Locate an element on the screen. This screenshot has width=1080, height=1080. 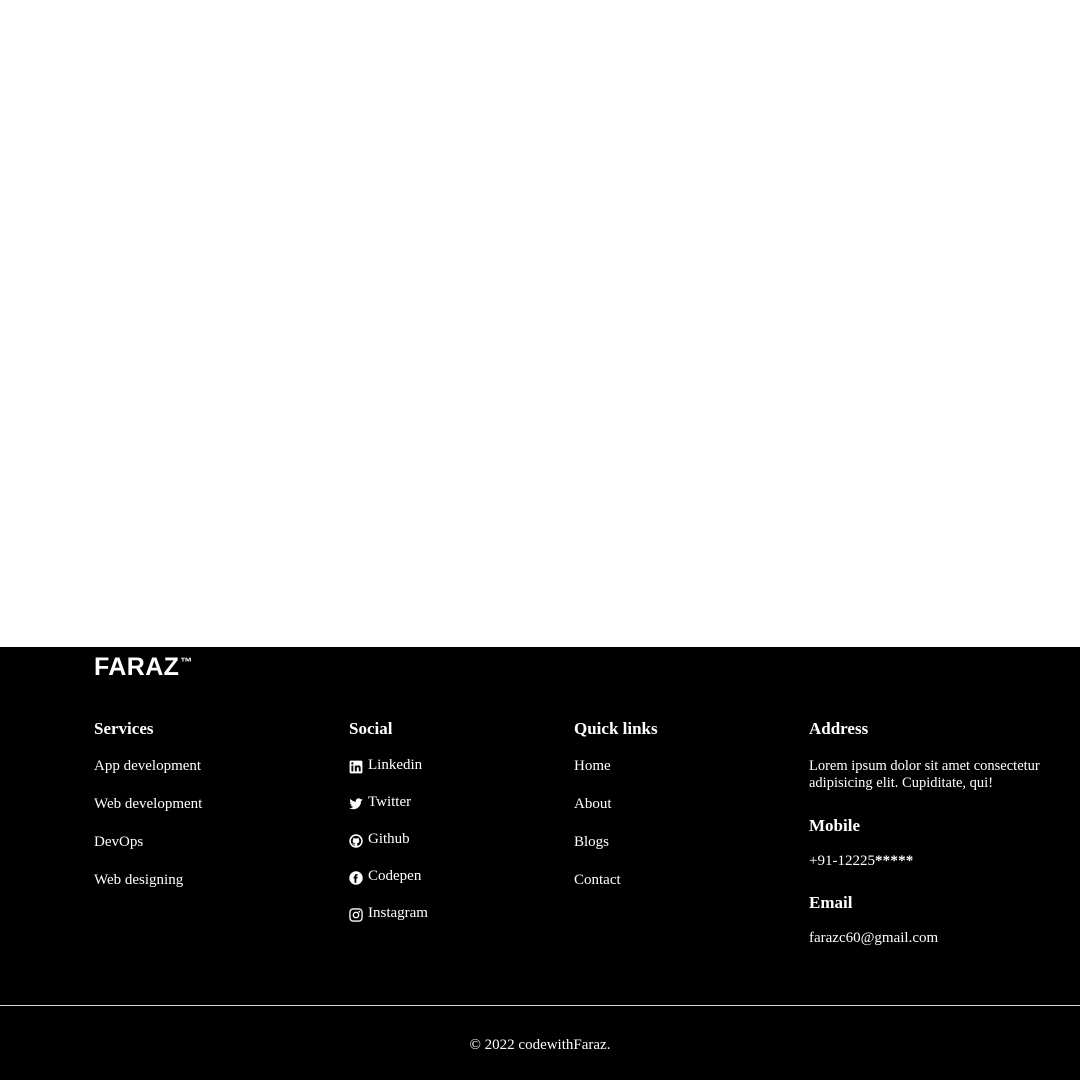
list-item: Linkedin is located at coordinates (454, 765).